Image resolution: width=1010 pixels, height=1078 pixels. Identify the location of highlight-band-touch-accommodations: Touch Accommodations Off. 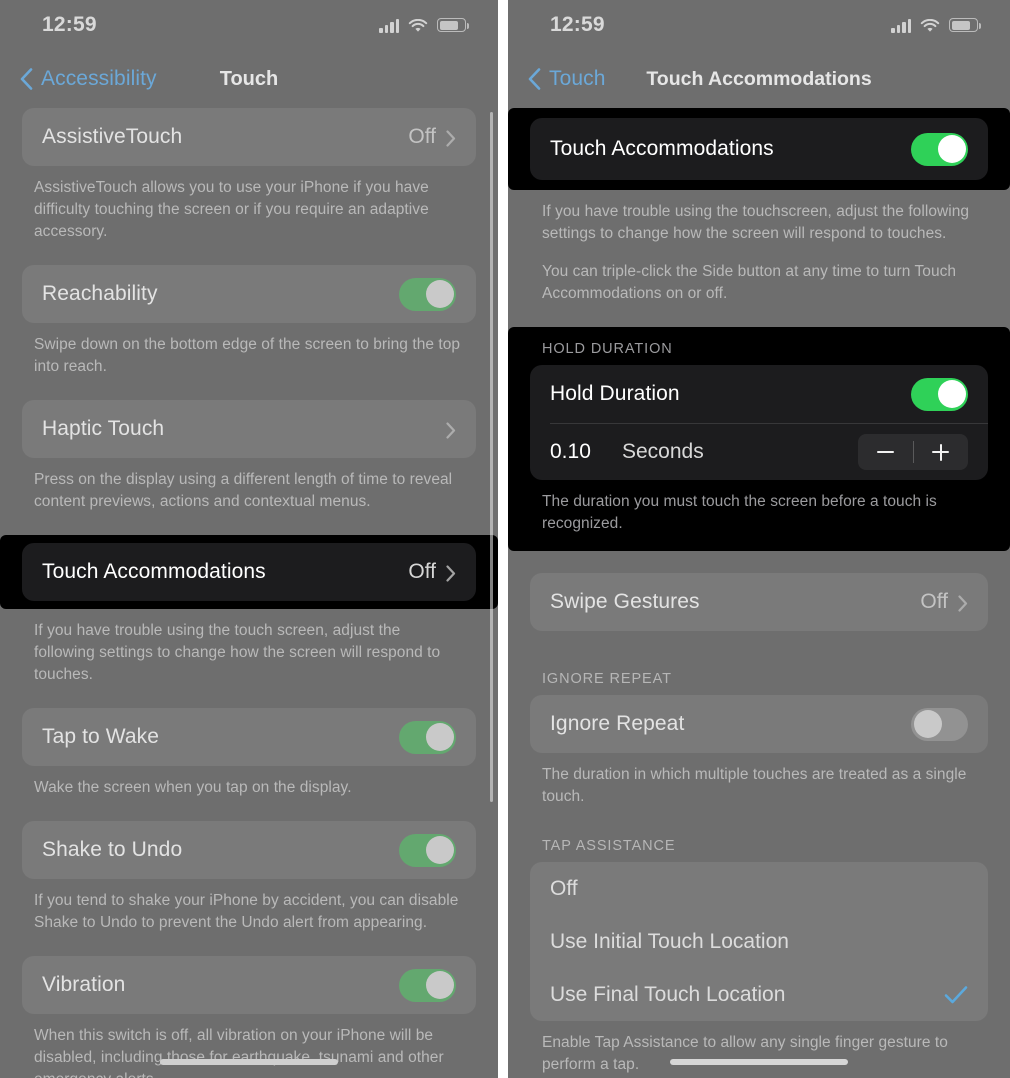
(249, 572).